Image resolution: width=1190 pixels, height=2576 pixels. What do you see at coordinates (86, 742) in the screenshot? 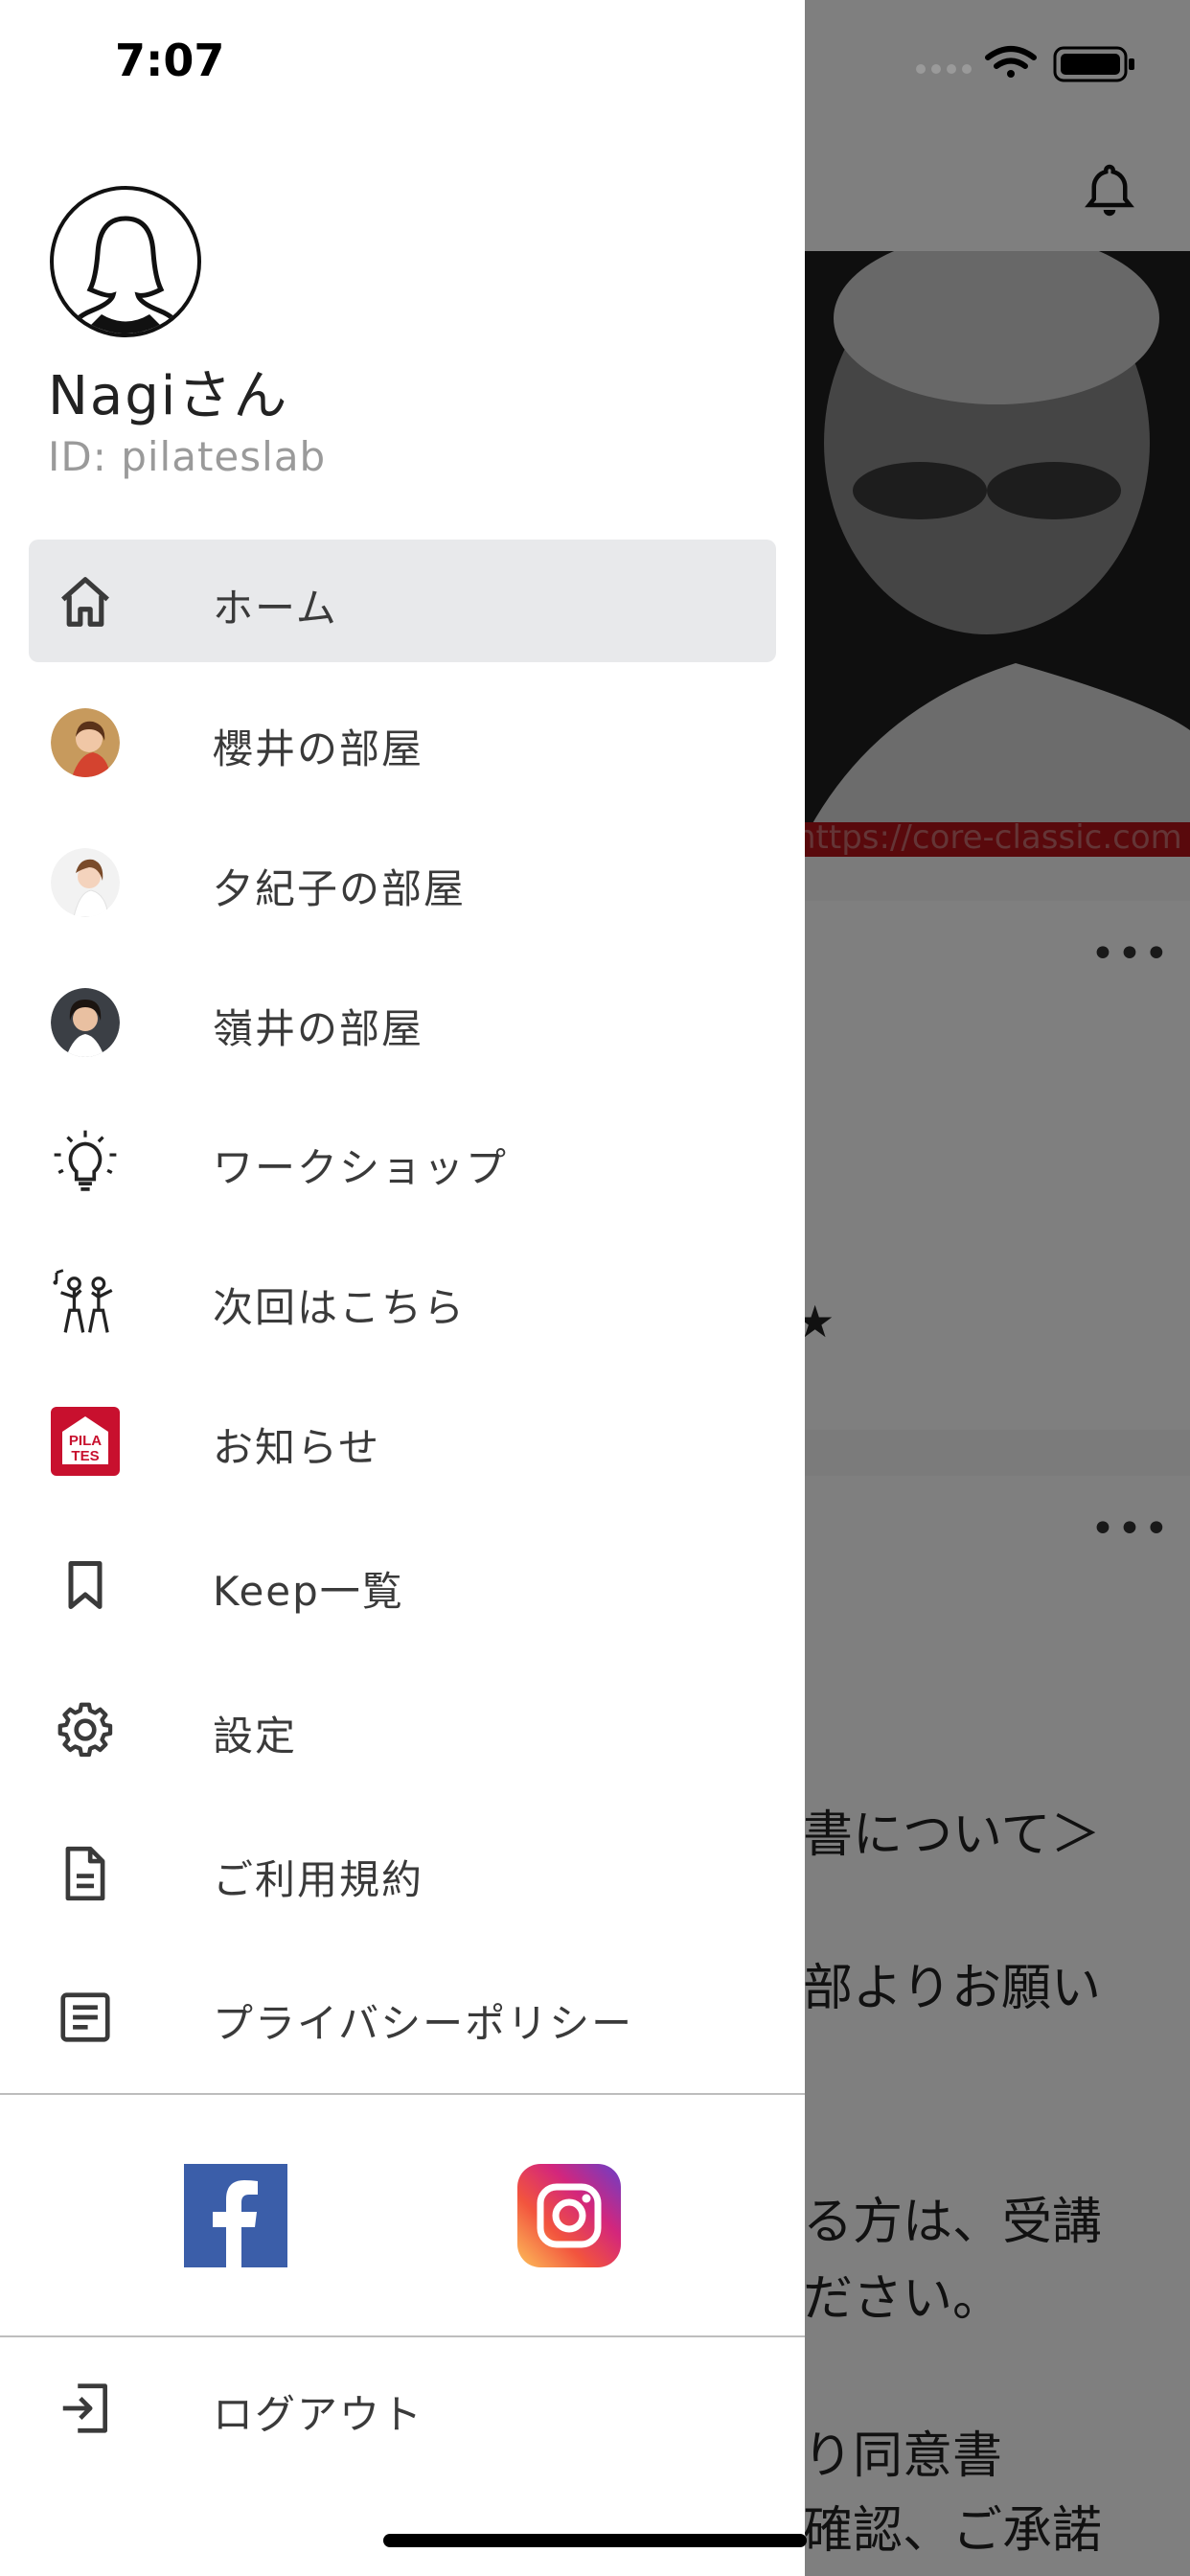
I see `room-avatar-sakurai` at bounding box center [86, 742].